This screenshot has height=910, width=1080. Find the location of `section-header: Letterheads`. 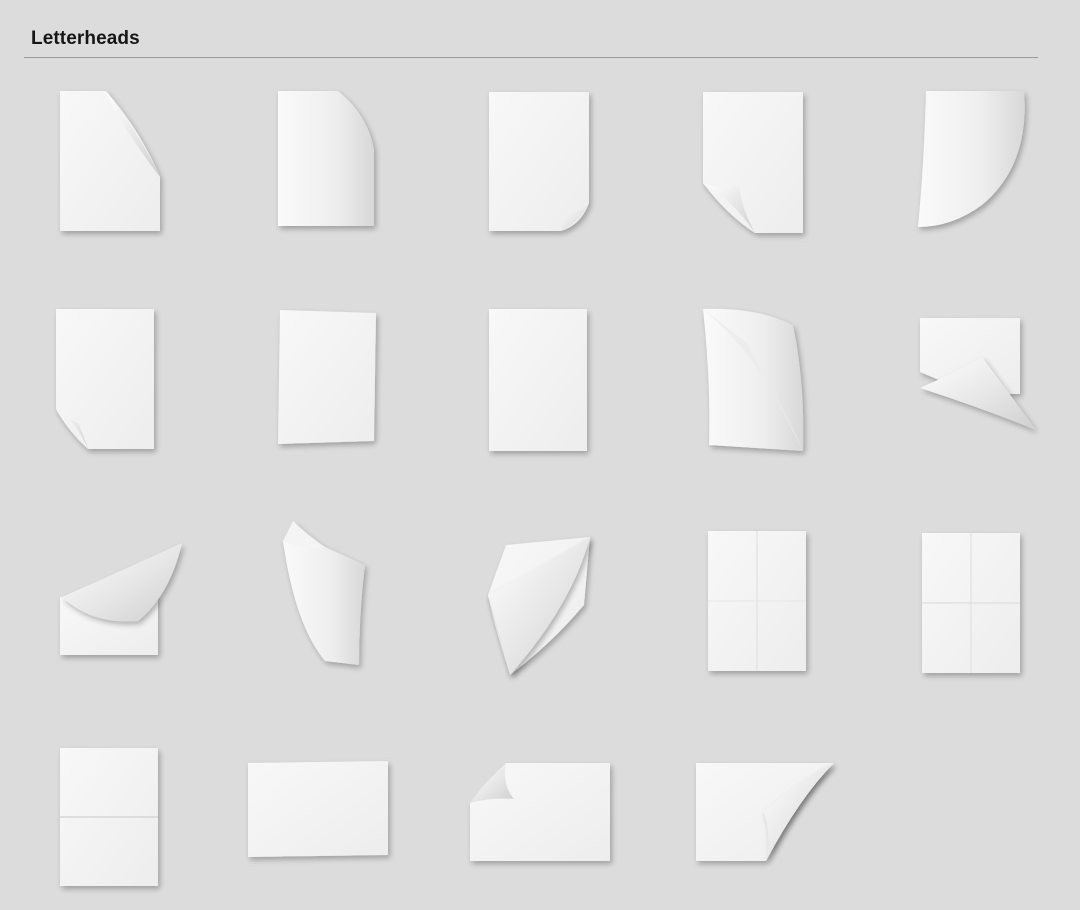

section-header: Letterheads is located at coordinates (531, 42).